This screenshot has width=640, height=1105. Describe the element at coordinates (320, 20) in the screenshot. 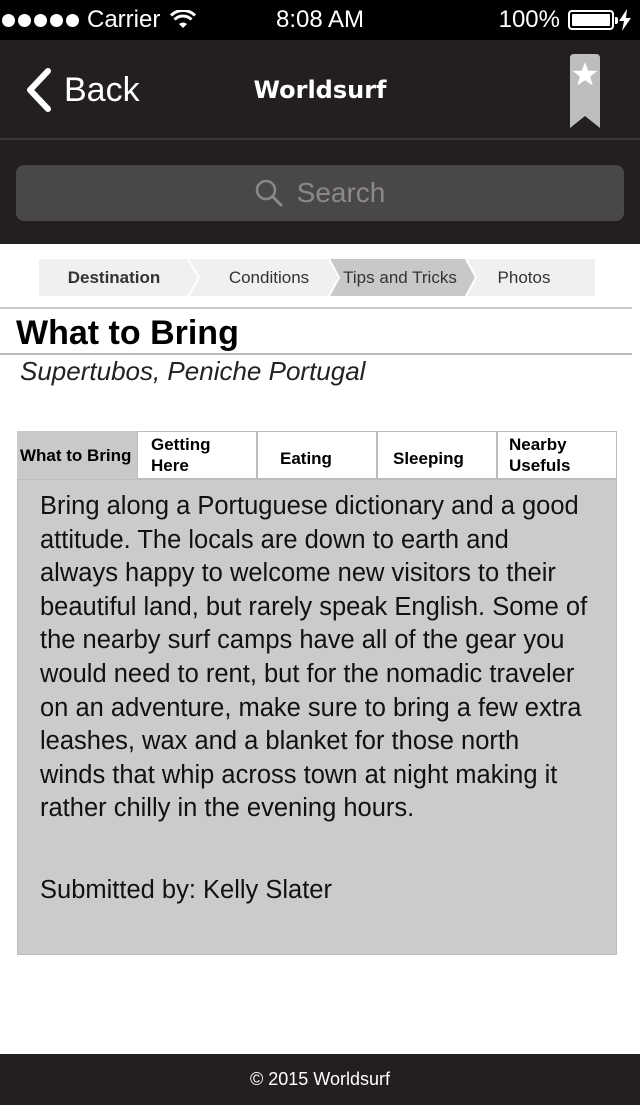

I see `status-bar: Carrier 8:08 AM 100%` at that location.